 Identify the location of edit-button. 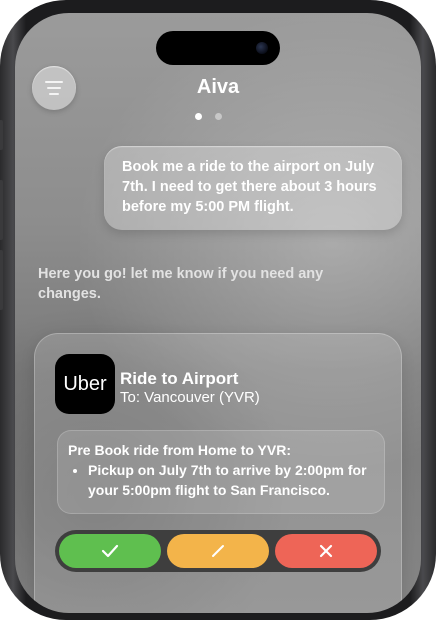
(218, 551).